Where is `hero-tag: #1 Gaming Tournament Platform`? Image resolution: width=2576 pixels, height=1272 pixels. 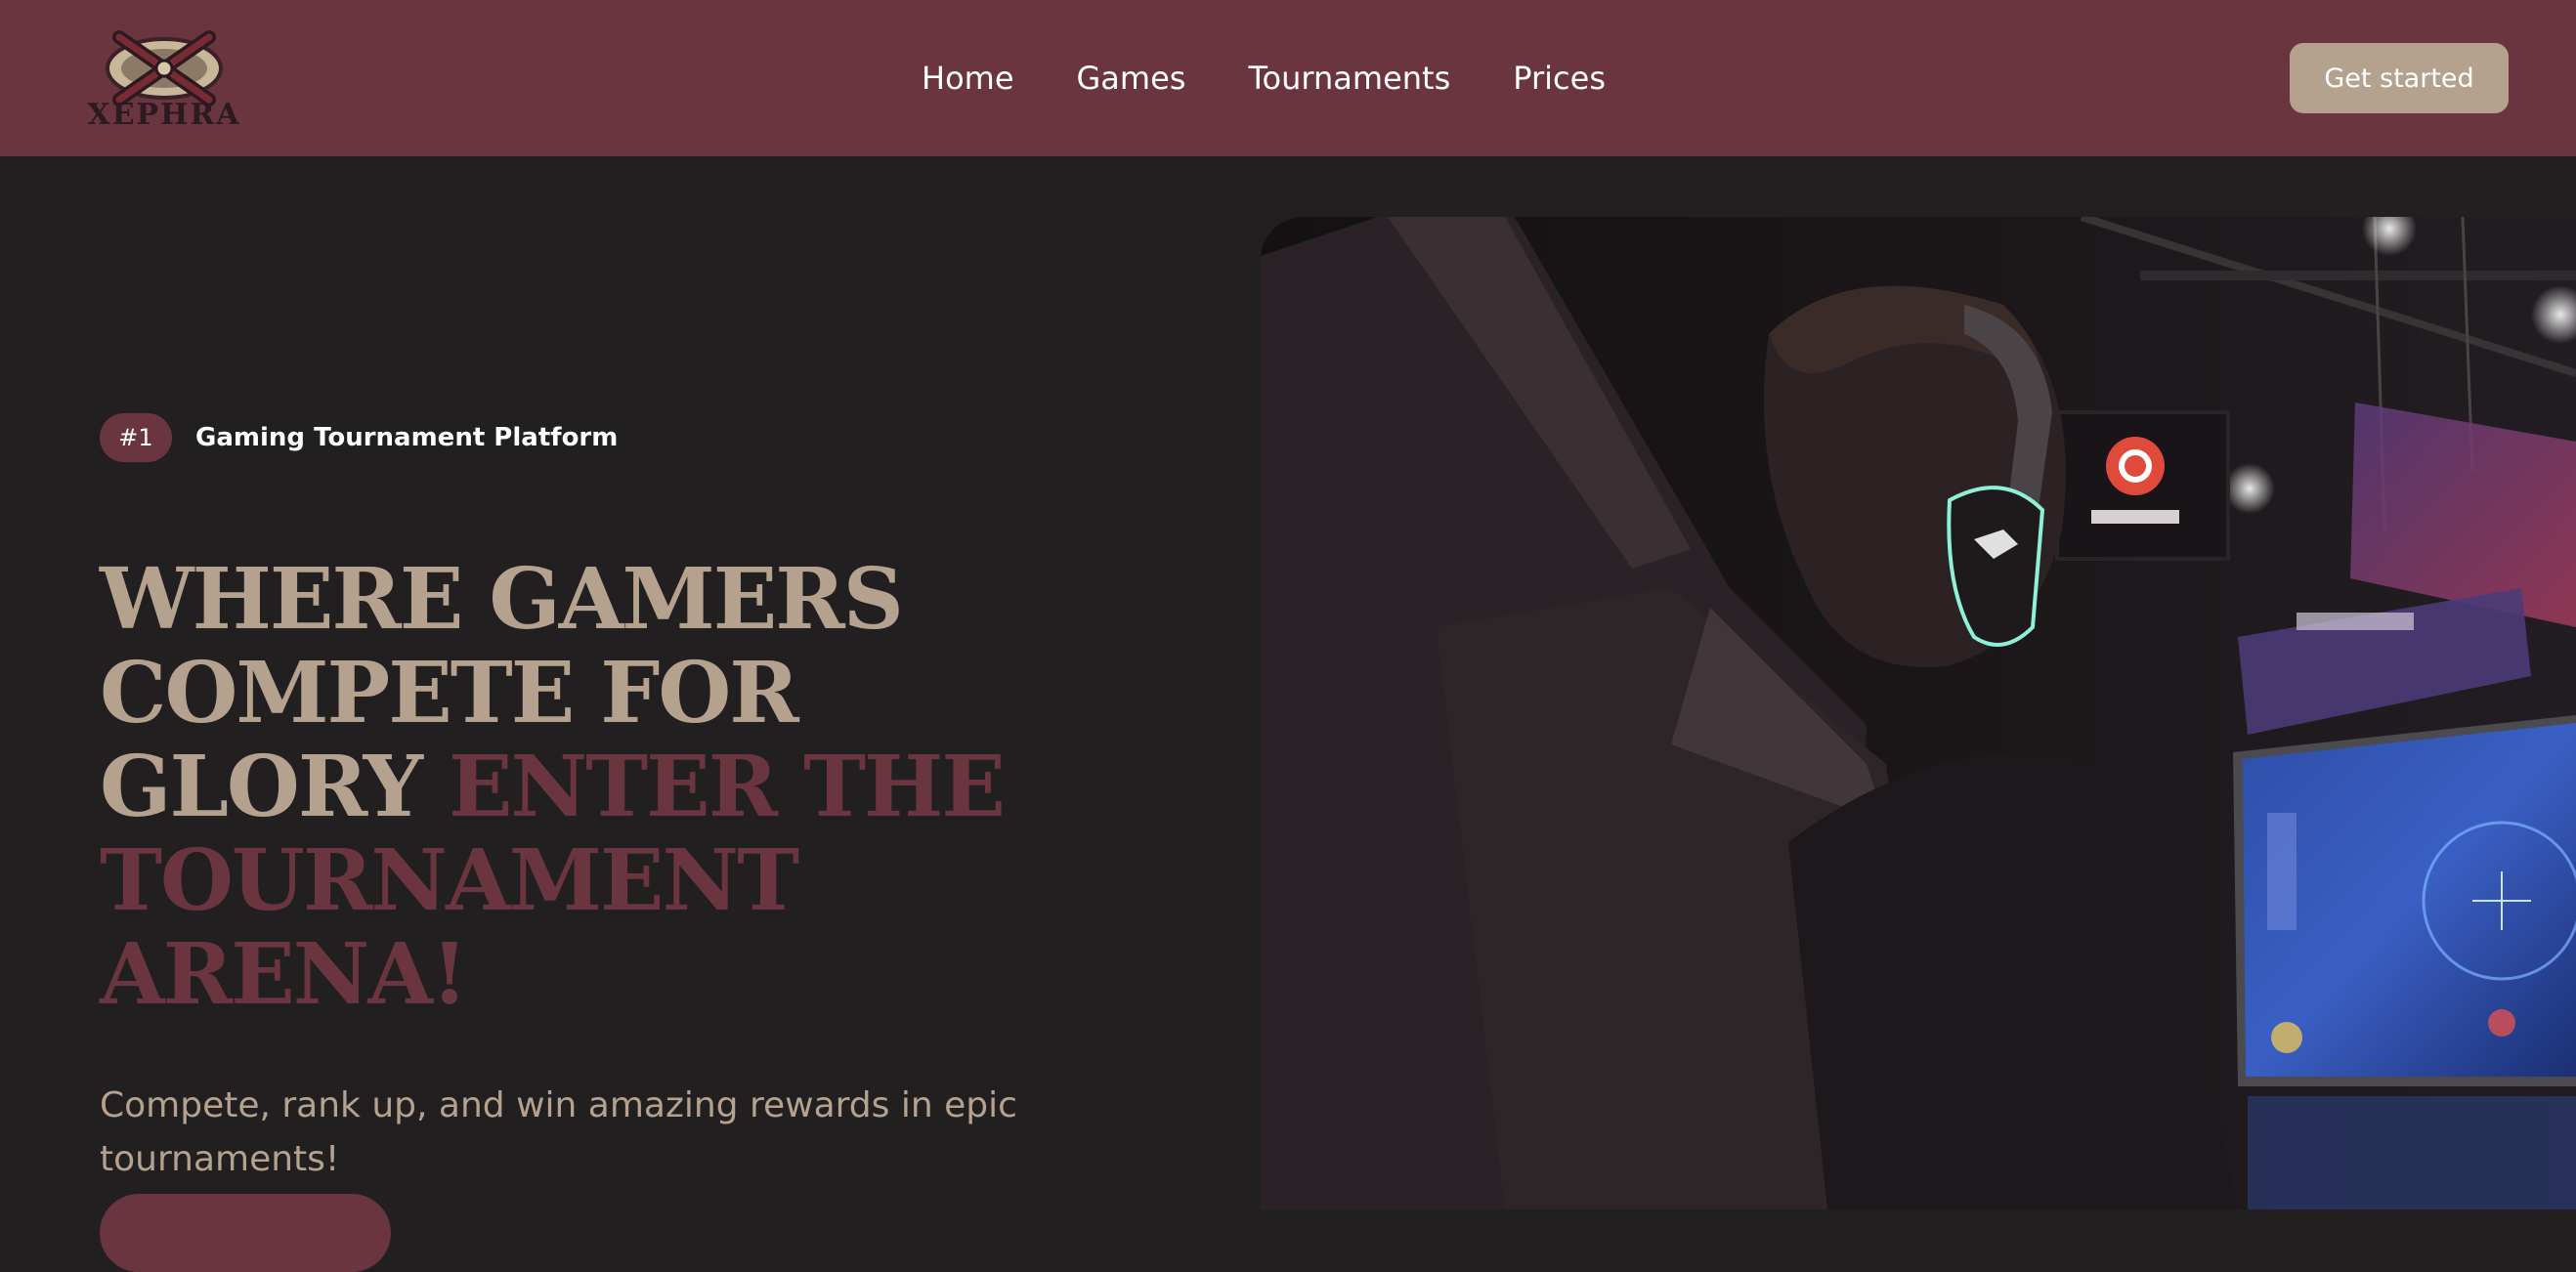 hero-tag: #1 Gaming Tournament Platform is located at coordinates (662, 438).